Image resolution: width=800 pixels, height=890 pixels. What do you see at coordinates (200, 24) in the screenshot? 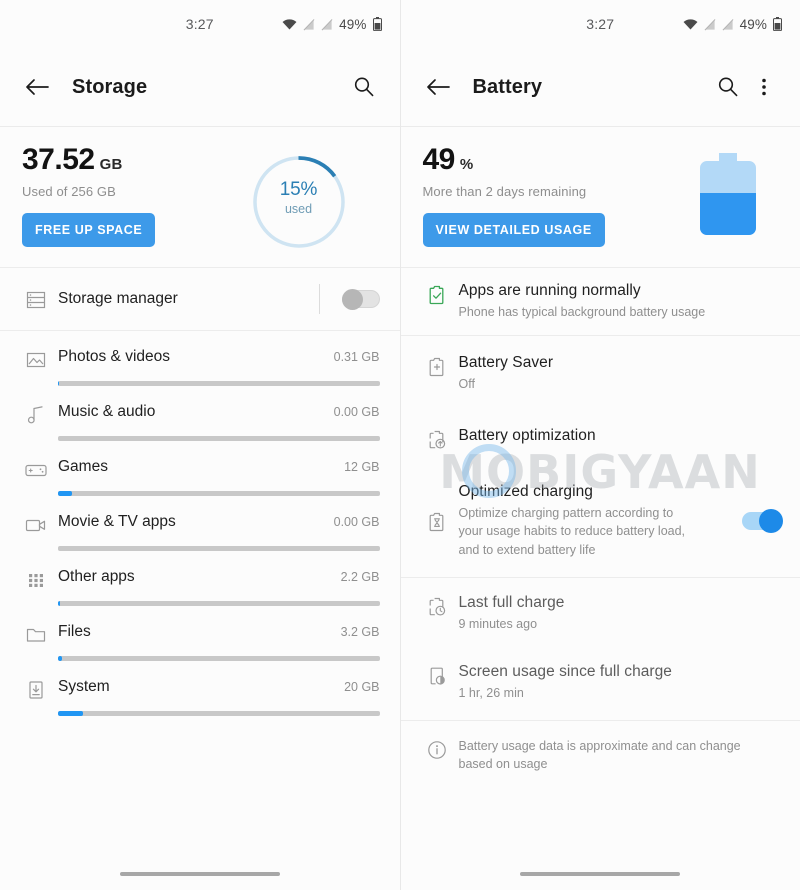
I see `status-bar-storage: 3:27 49%` at bounding box center [200, 24].